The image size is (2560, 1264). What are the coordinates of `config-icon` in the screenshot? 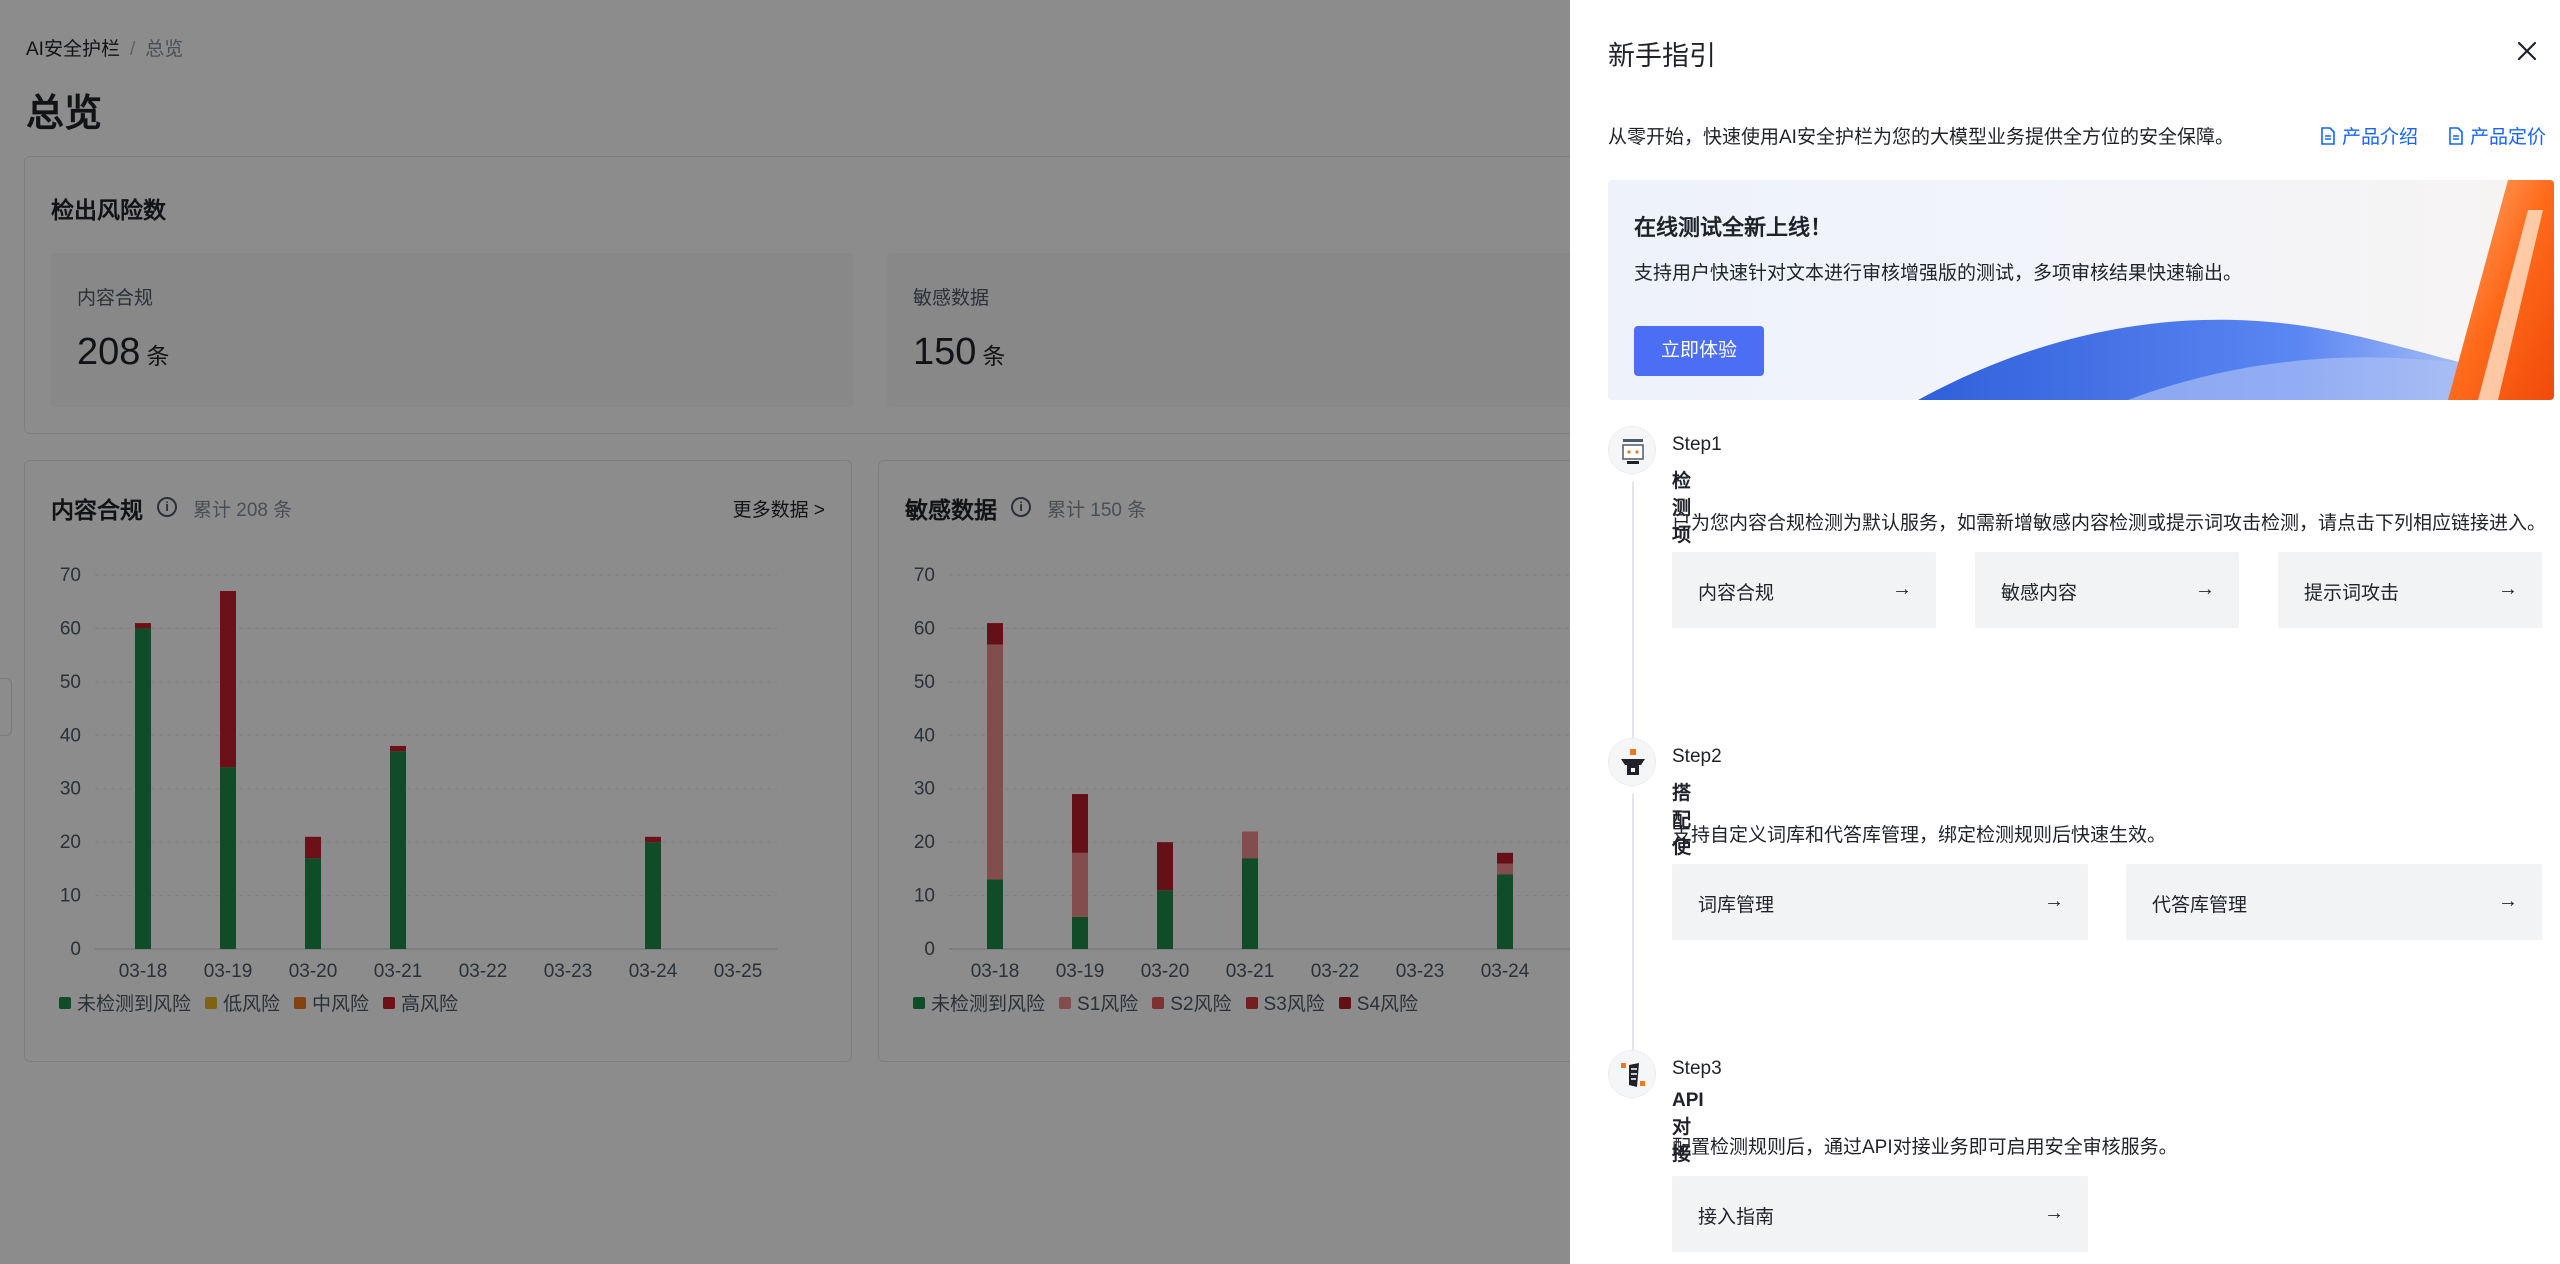 It's located at (1632, 450).